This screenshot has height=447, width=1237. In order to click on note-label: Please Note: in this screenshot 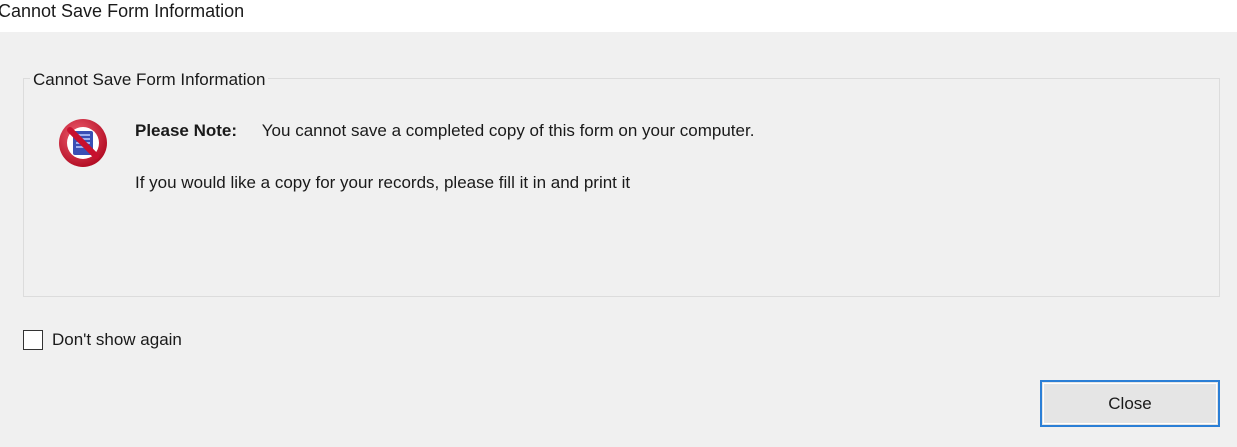, I will do `click(186, 130)`.